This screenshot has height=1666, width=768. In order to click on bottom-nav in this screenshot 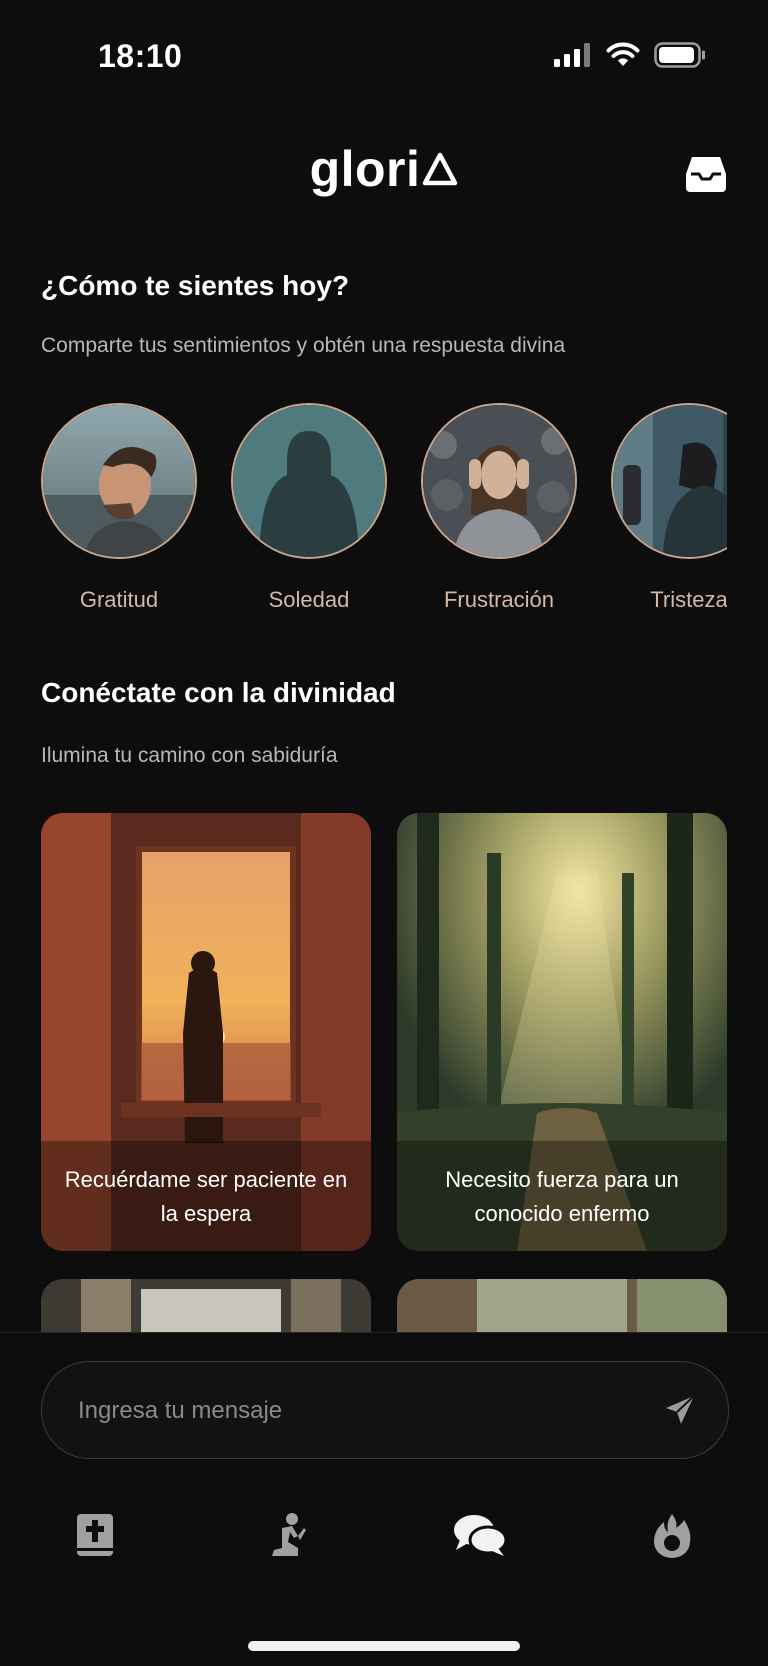, I will do `click(384, 1538)`.